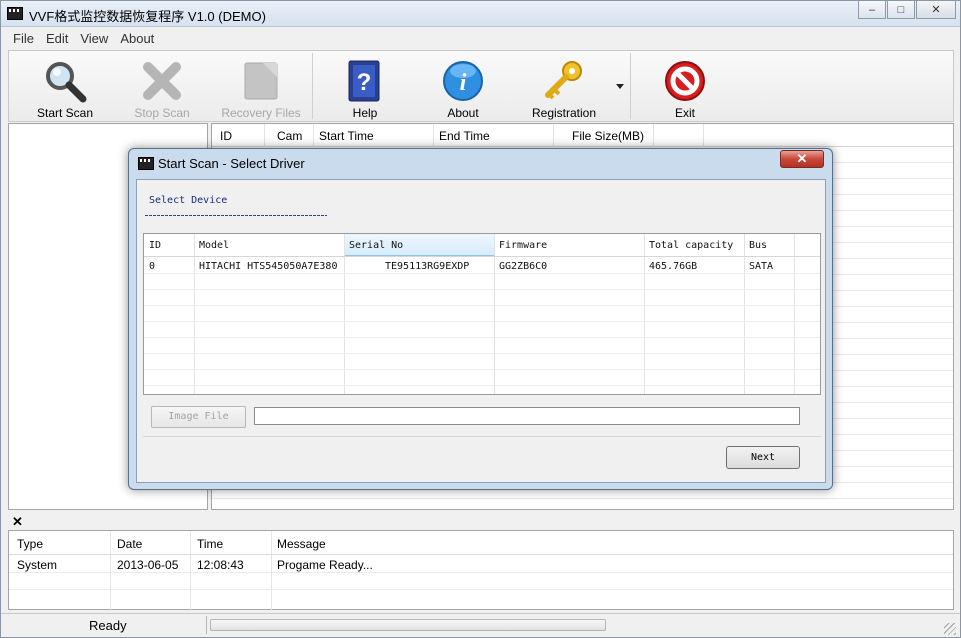  What do you see at coordinates (220, 565) in the screenshot?
I see `log-cell-time: 12:08:43` at bounding box center [220, 565].